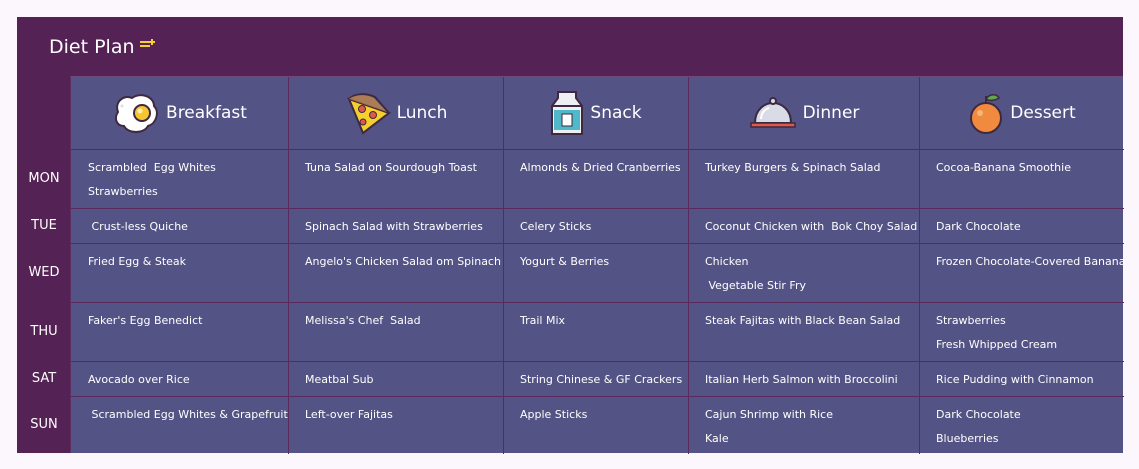 The height and width of the screenshot is (469, 1139). Describe the element at coordinates (600, 167) in the screenshot. I see `meal-item: Almonds & Dried Cranberries` at that location.